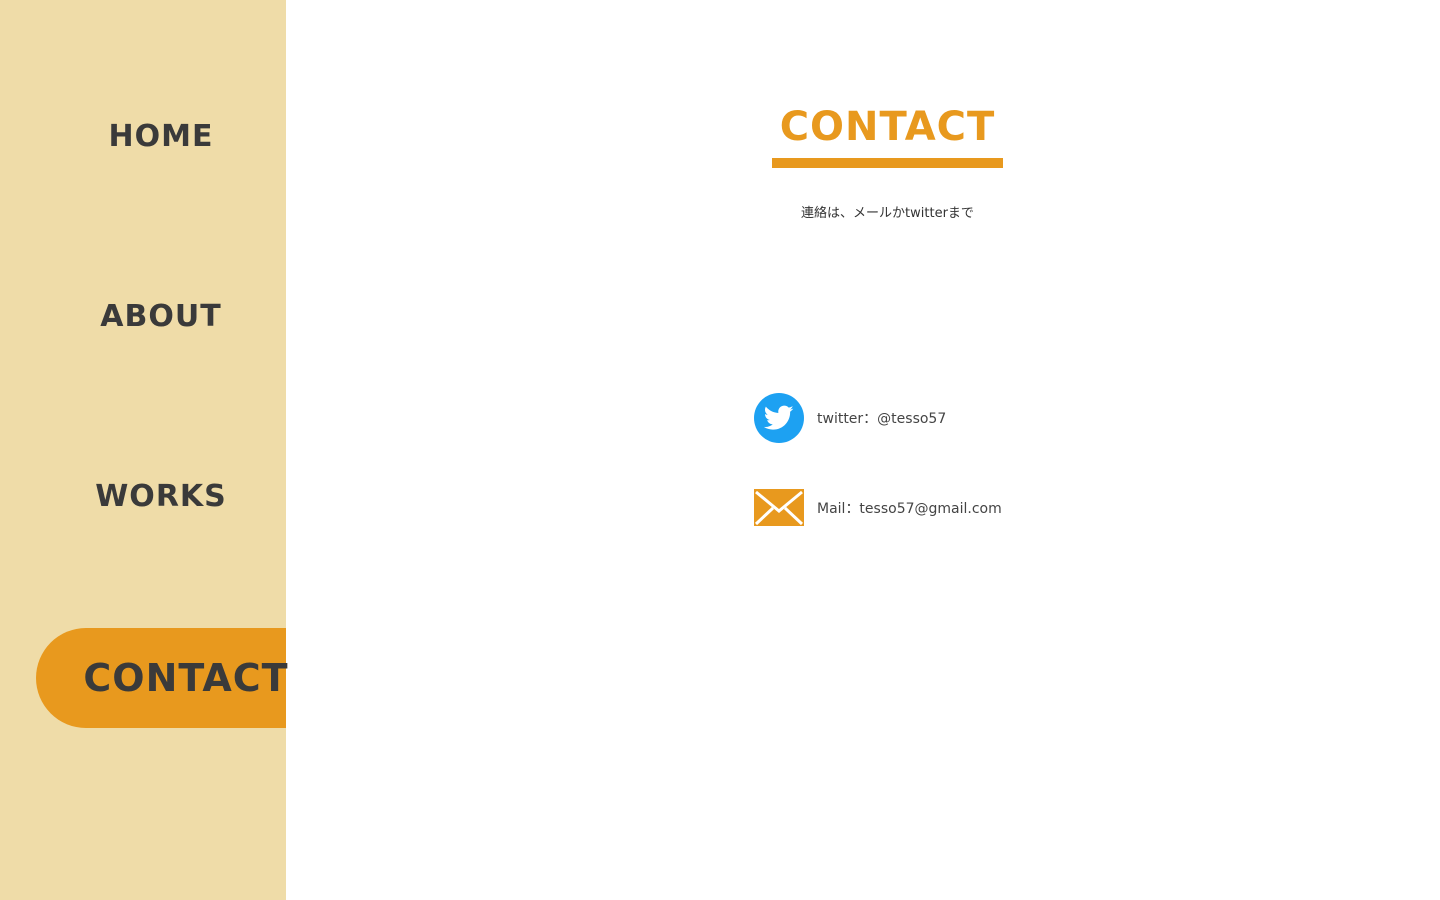 The width and height of the screenshot is (1440, 900). I want to click on mail-contact-row: Mail：tesso57@gmail.com, so click(878, 507).